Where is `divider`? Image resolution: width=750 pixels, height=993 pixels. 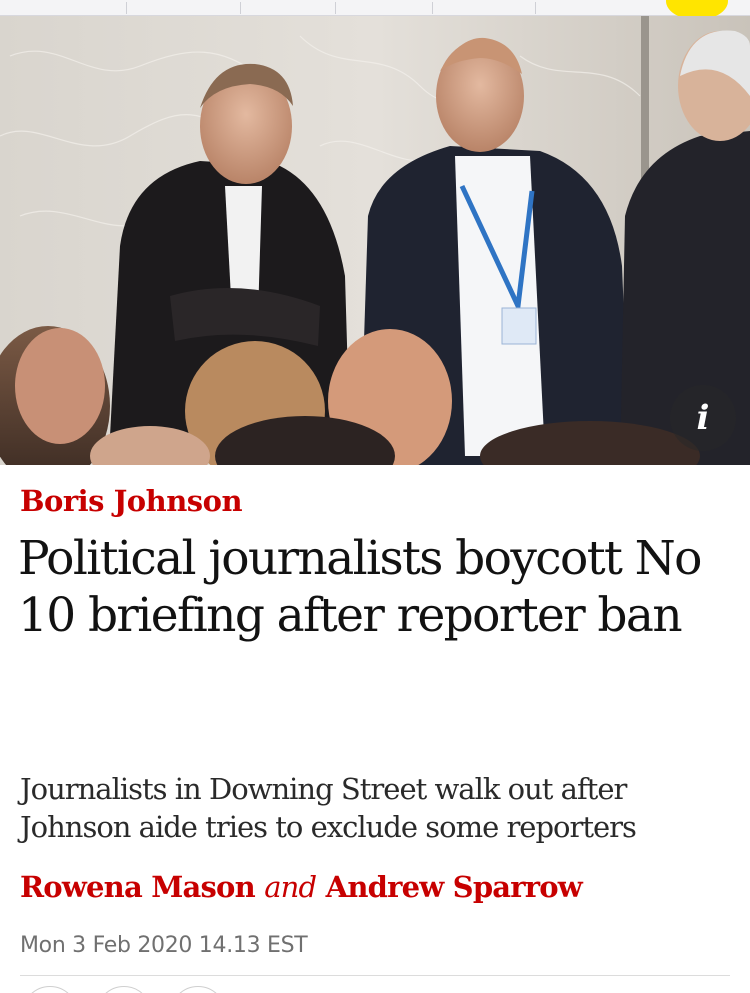
divider is located at coordinates (375, 975).